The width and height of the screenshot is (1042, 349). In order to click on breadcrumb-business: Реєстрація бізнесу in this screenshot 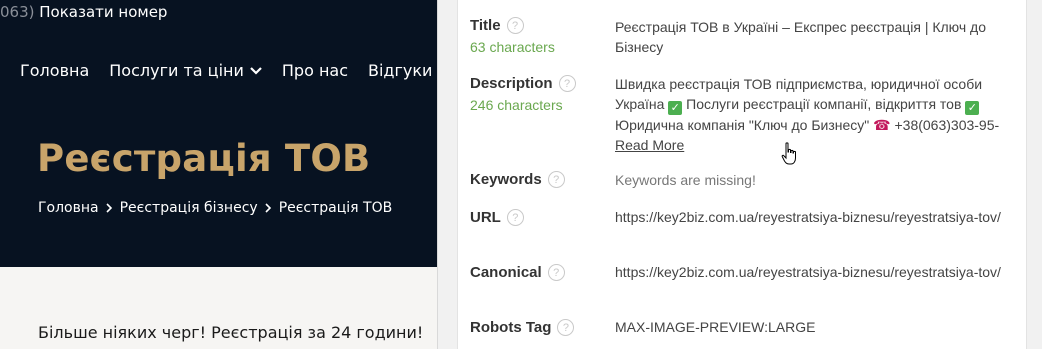, I will do `click(189, 208)`.